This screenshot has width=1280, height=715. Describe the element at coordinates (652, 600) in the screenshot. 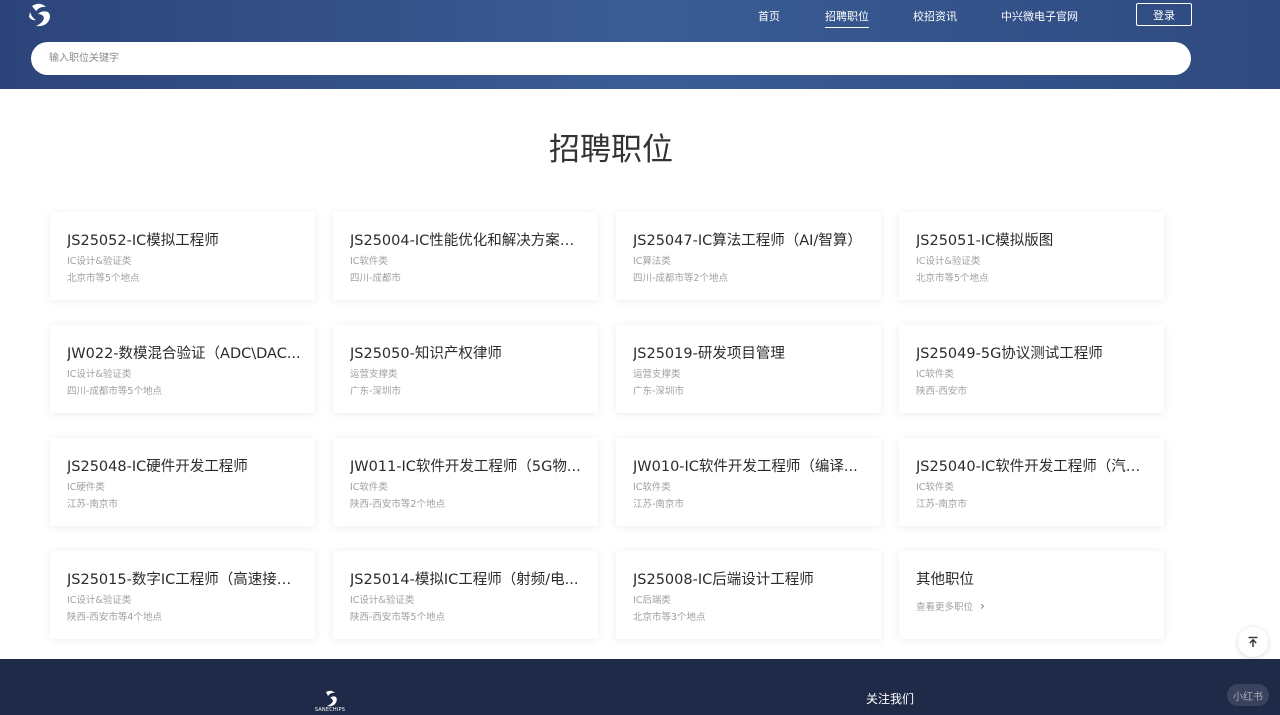

I see `job-category: IC后端类` at that location.